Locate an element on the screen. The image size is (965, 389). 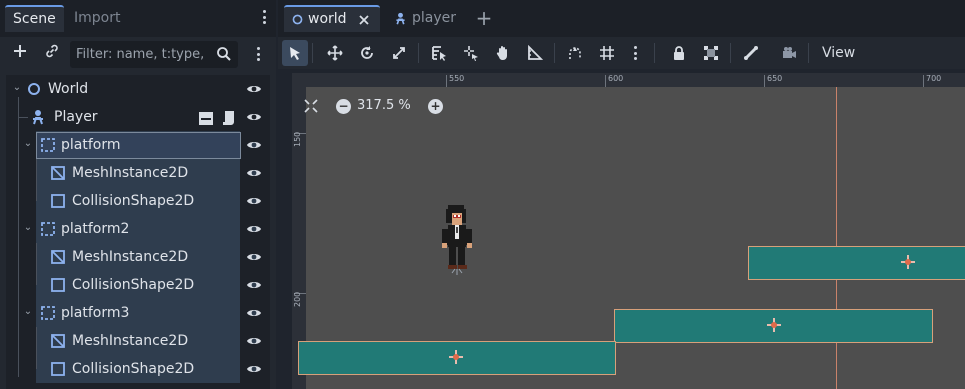
script-icon is located at coordinates (229, 118).